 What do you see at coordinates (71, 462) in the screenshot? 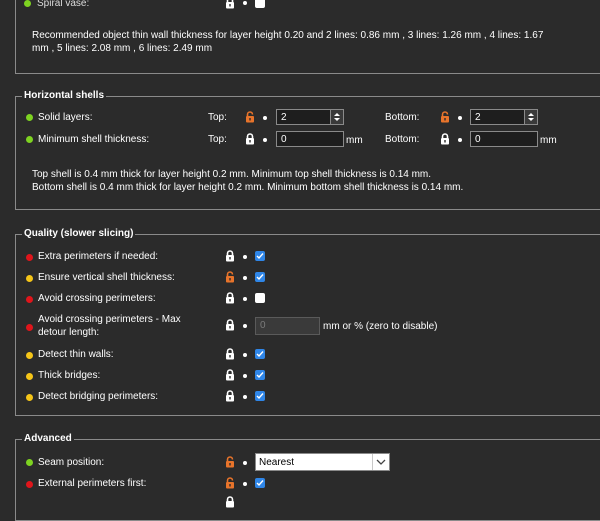
I see `seam-position-label: Seam position:` at bounding box center [71, 462].